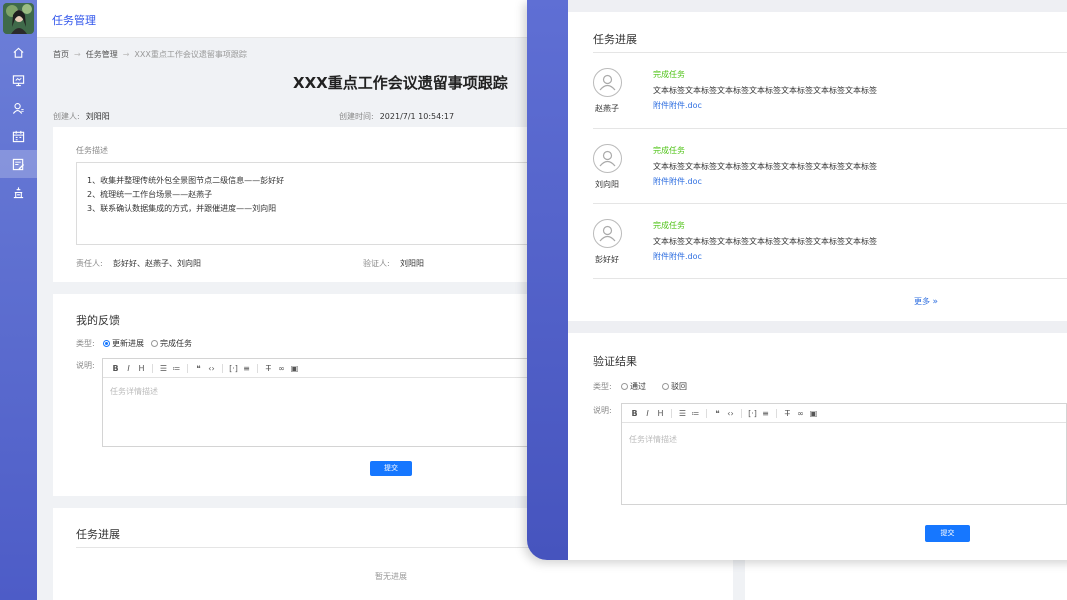 This screenshot has width=1067, height=600. I want to click on verifier-value: 刘阳阳, so click(412, 263).